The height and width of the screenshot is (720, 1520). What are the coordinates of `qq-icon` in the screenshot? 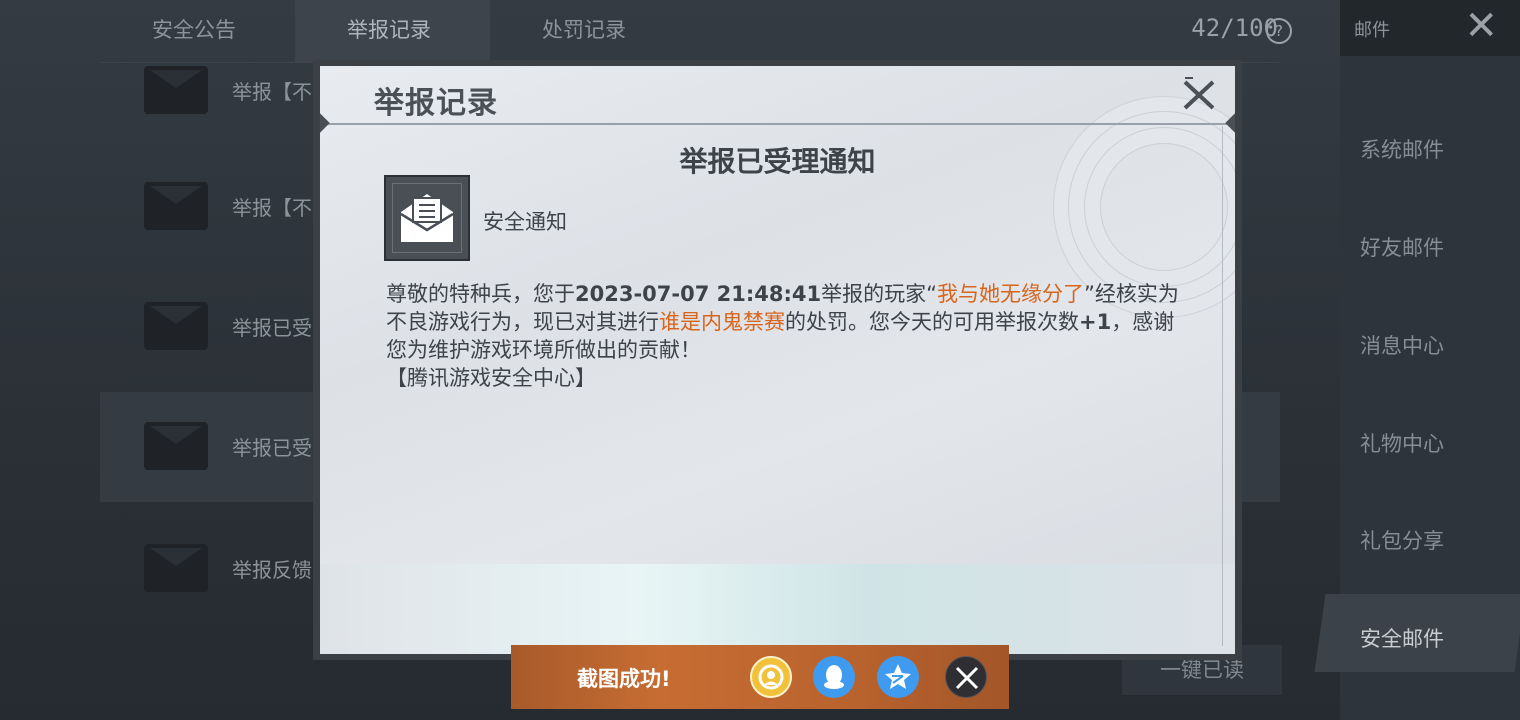 It's located at (834, 677).